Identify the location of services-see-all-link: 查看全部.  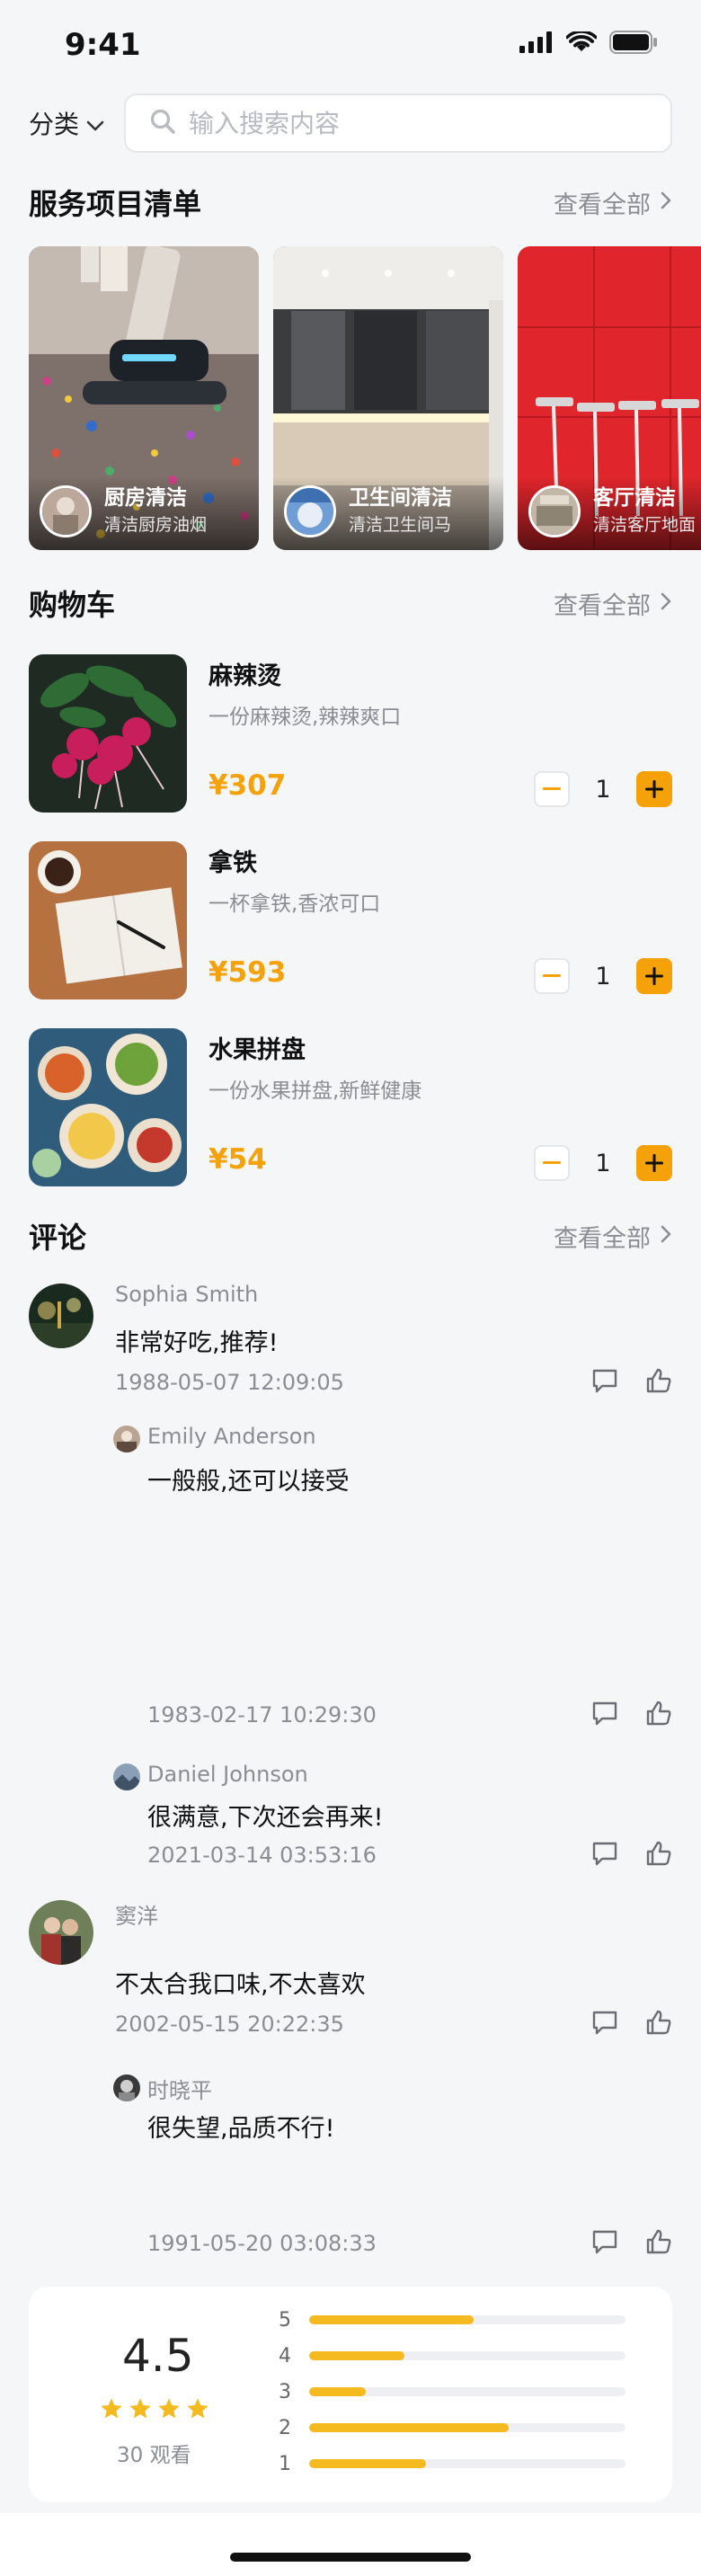
(613, 202).